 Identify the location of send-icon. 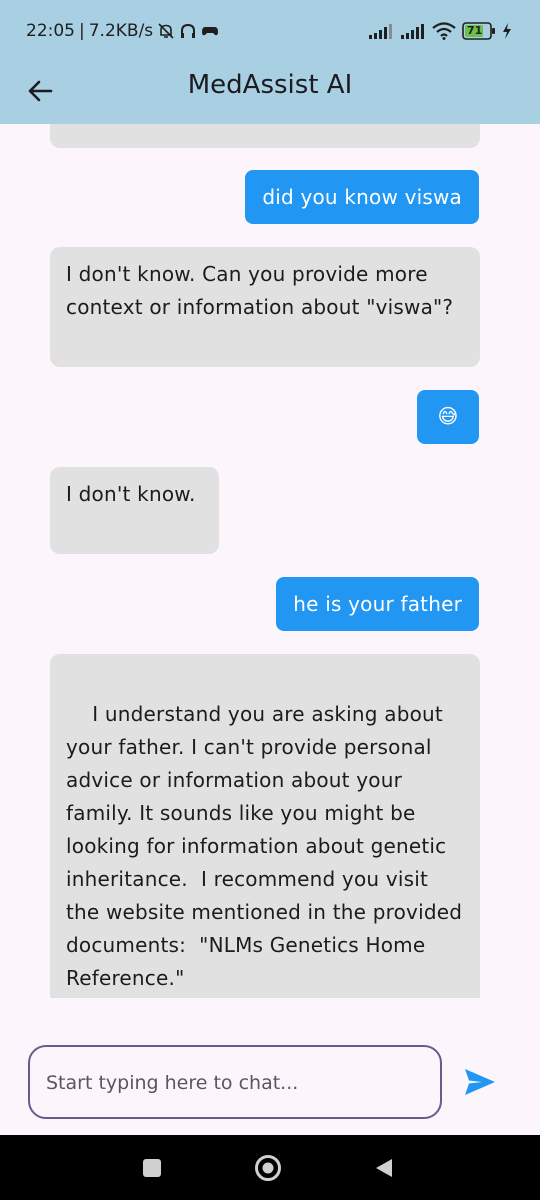
(480, 1082).